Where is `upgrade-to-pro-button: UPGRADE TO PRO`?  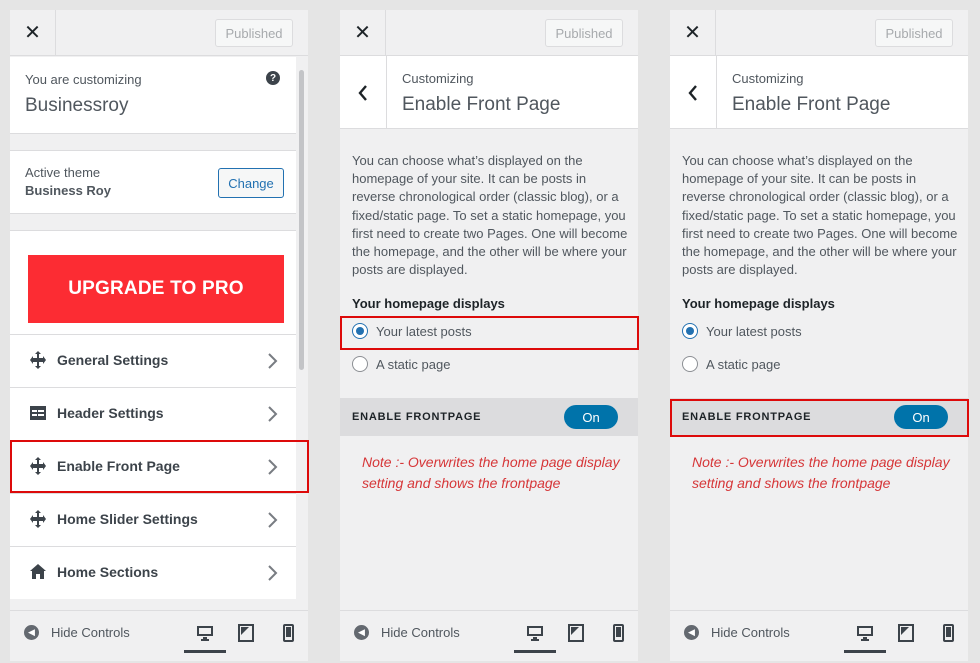
upgrade-to-pro-button: UPGRADE TO PRO is located at coordinates (156, 289).